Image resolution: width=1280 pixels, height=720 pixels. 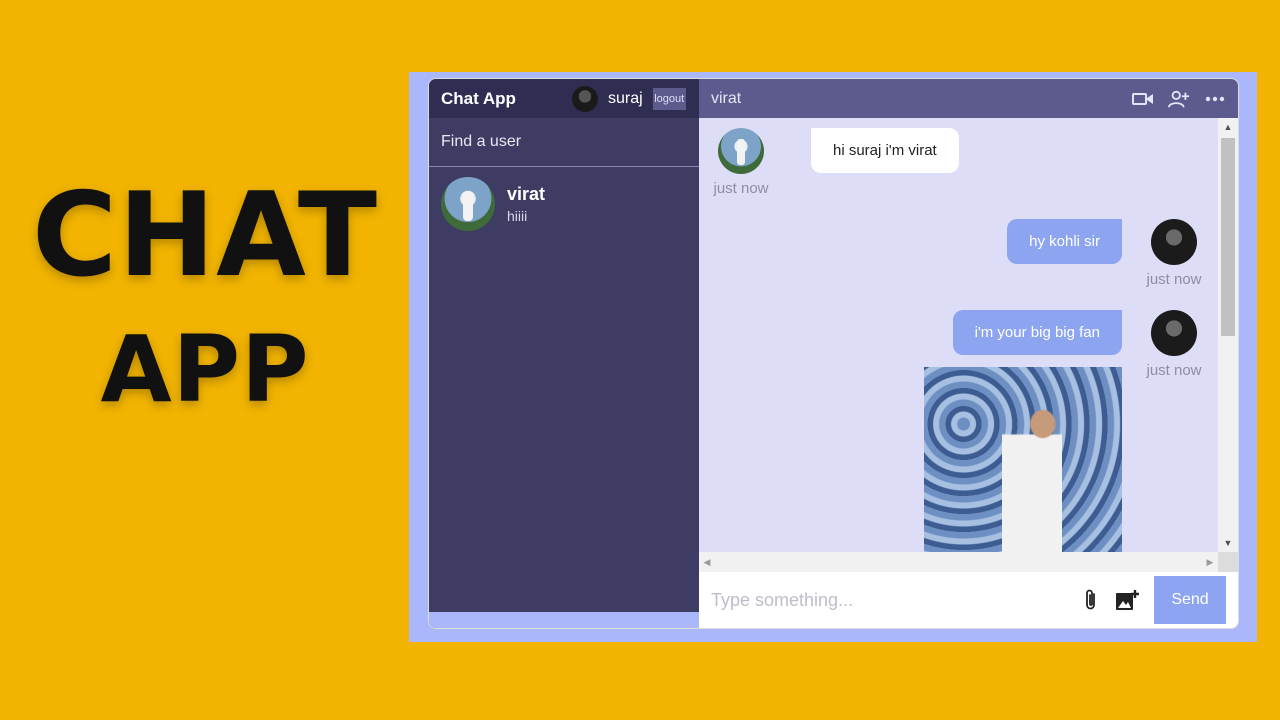 I want to click on find-user-input, so click(x=561, y=142).